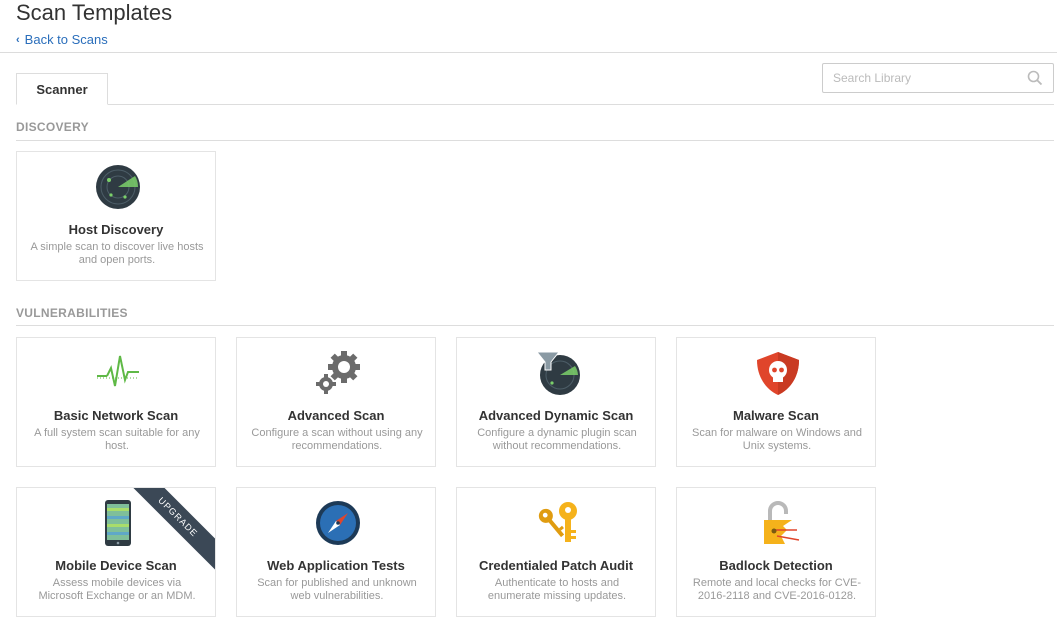  Describe the element at coordinates (528, 52) in the screenshot. I see `header-divider` at that location.